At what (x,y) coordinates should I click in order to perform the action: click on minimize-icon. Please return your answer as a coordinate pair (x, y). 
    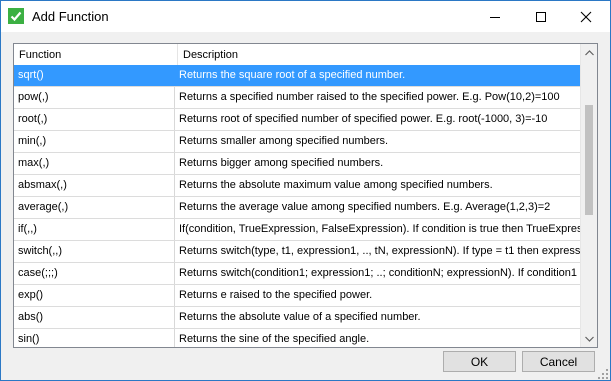
    Looking at the image, I should click on (494, 17).